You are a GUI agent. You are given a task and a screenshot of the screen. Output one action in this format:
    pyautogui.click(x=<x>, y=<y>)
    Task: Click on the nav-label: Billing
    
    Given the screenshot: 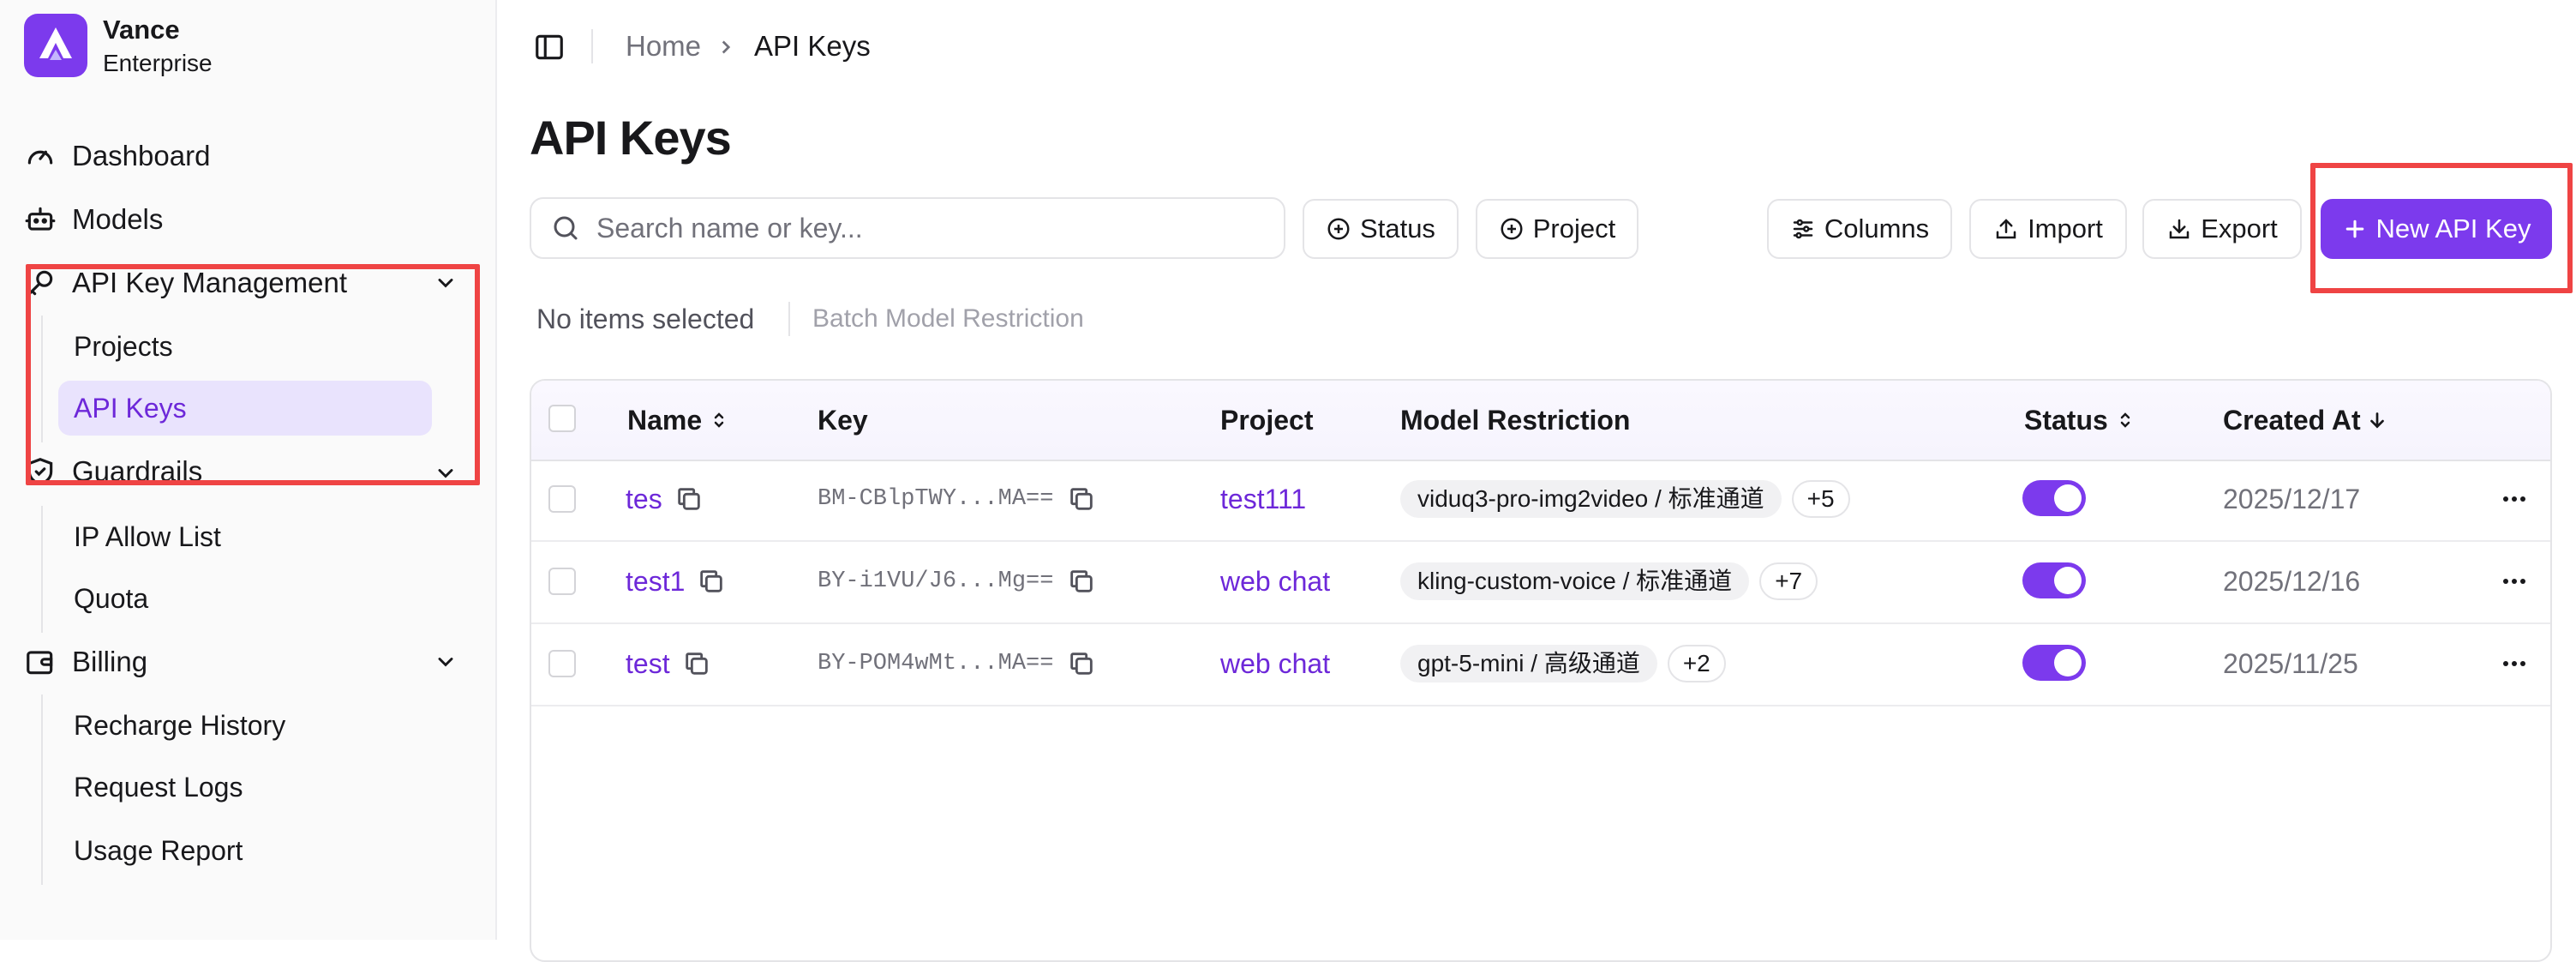 What is the action you would take?
    pyautogui.click(x=110, y=661)
    